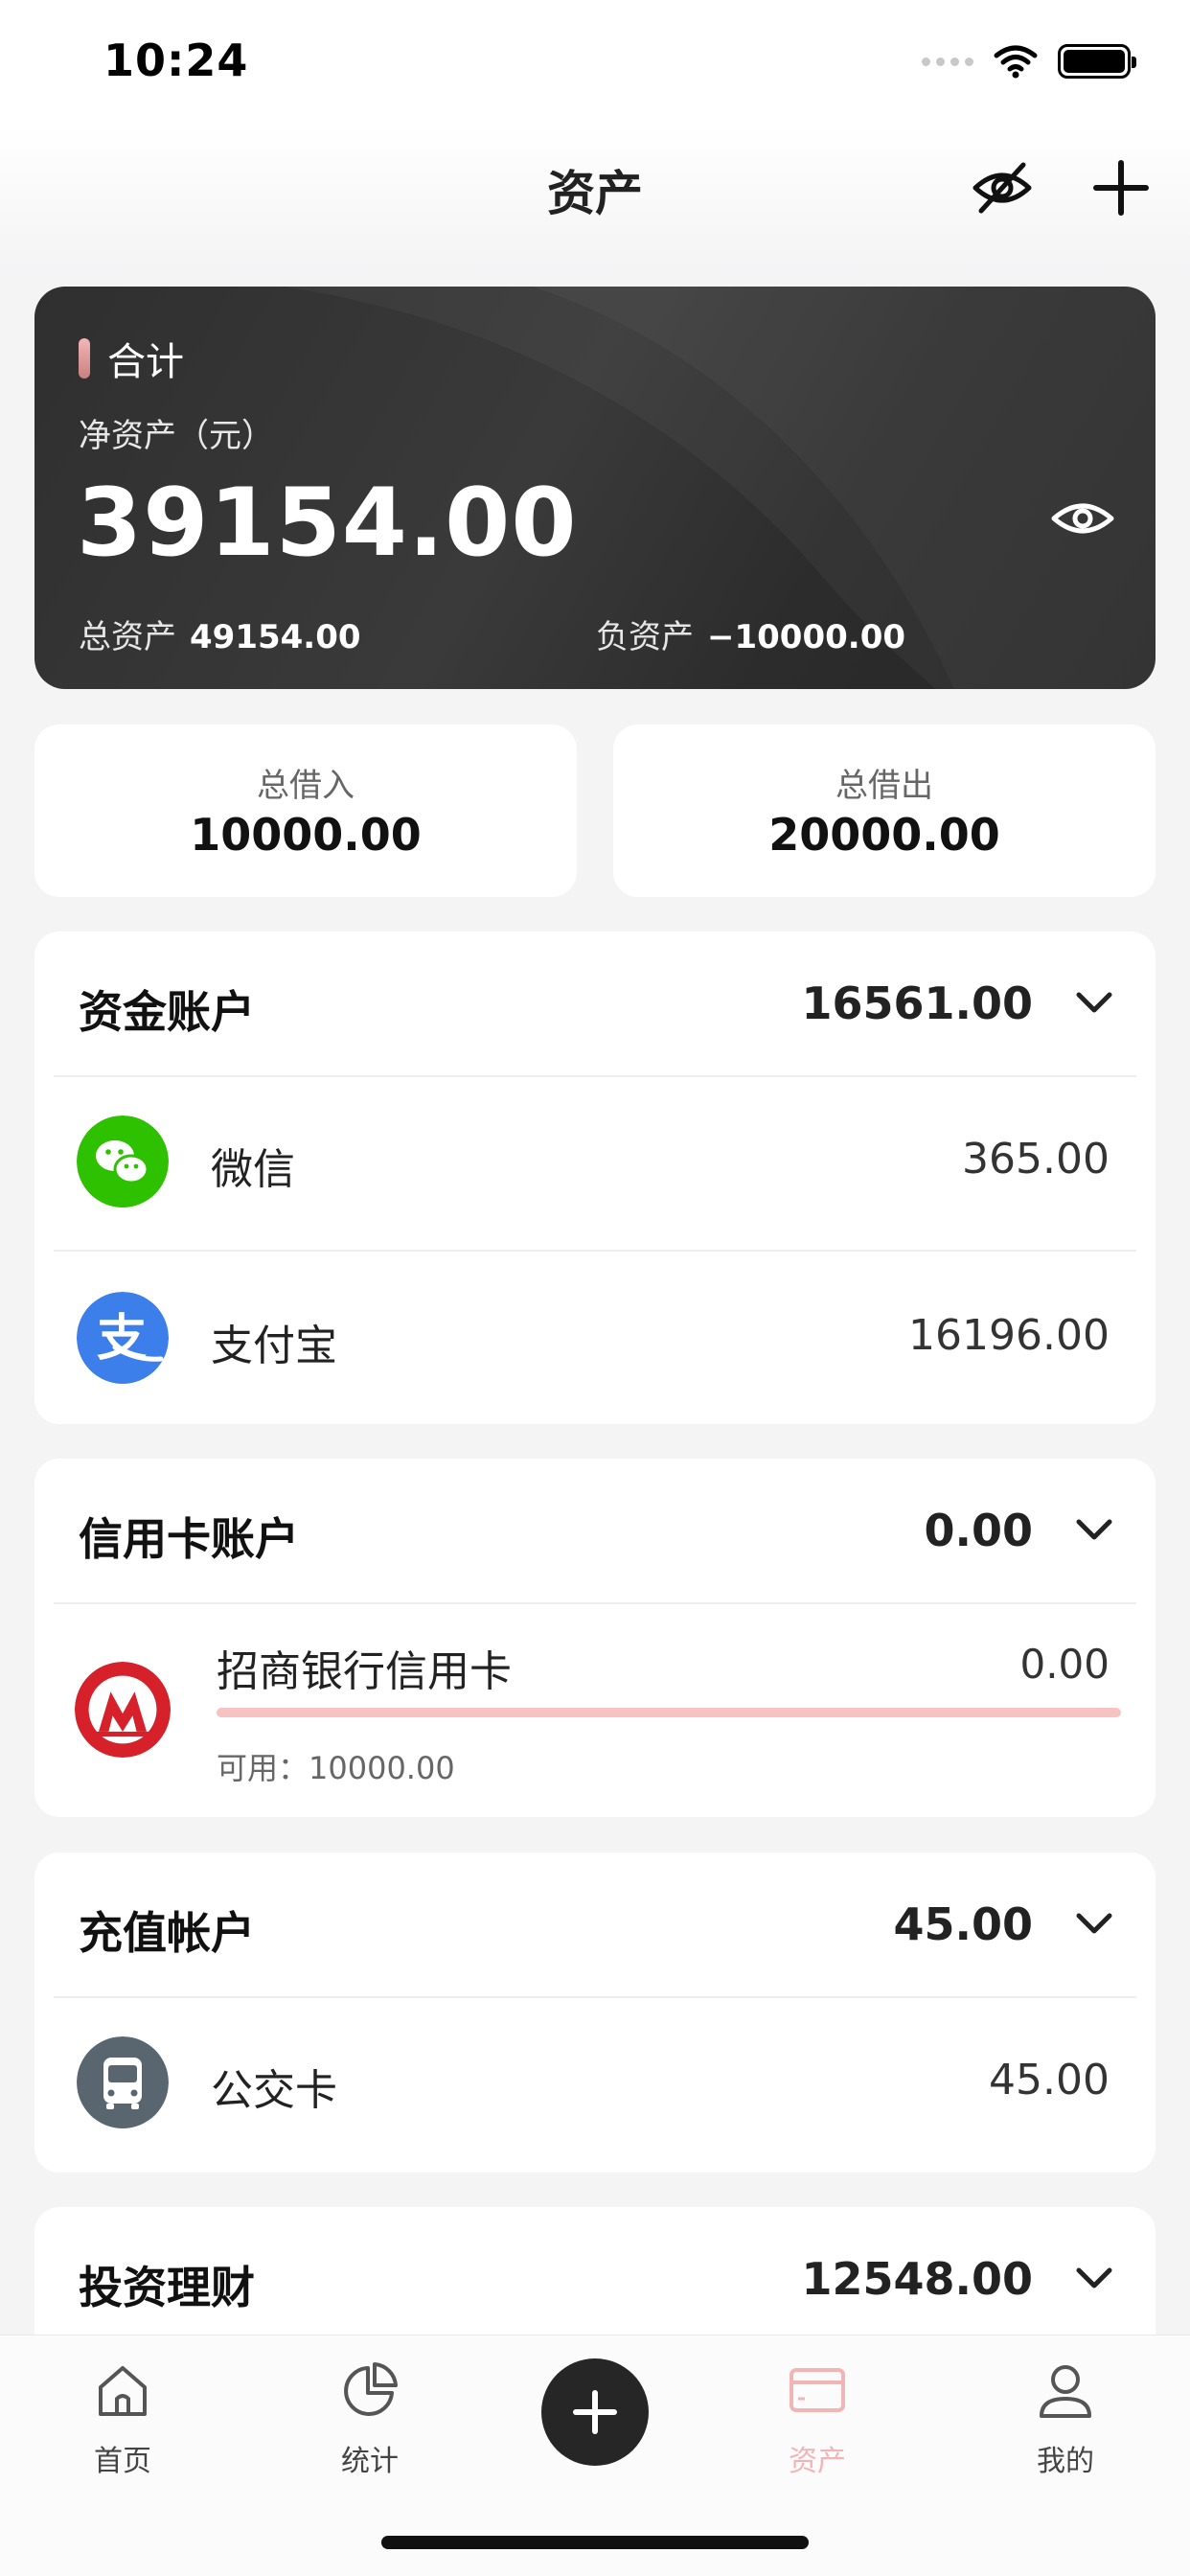  I want to click on account-amount: 365.00, so click(1036, 1159).